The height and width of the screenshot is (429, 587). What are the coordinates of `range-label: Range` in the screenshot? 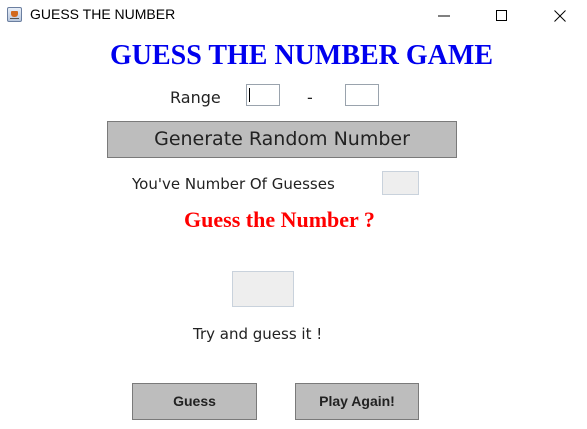 It's located at (195, 97).